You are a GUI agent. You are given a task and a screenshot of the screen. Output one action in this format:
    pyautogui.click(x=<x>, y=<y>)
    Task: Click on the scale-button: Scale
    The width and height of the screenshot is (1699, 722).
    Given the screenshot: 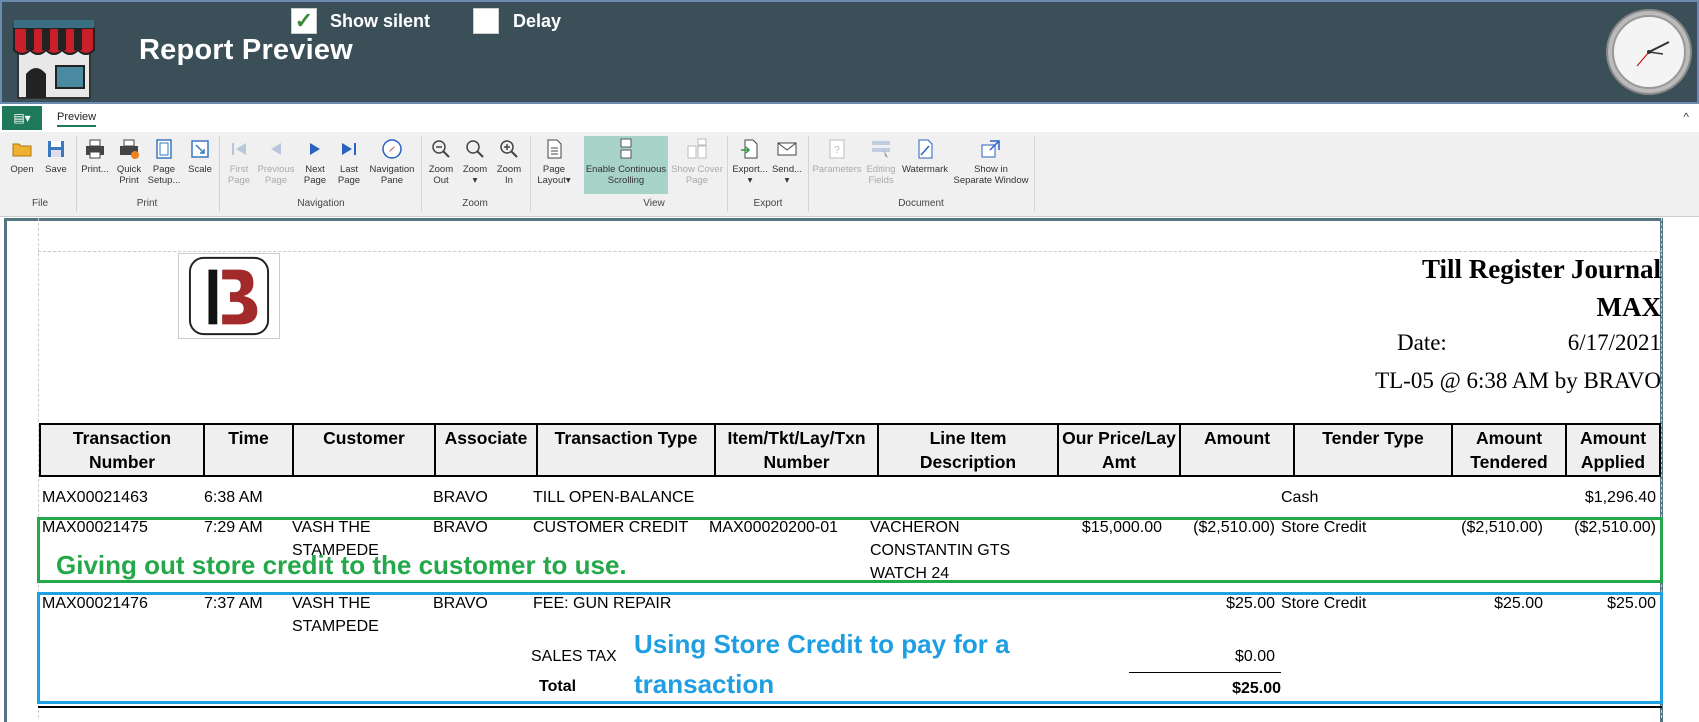 What is the action you would take?
    pyautogui.click(x=200, y=166)
    